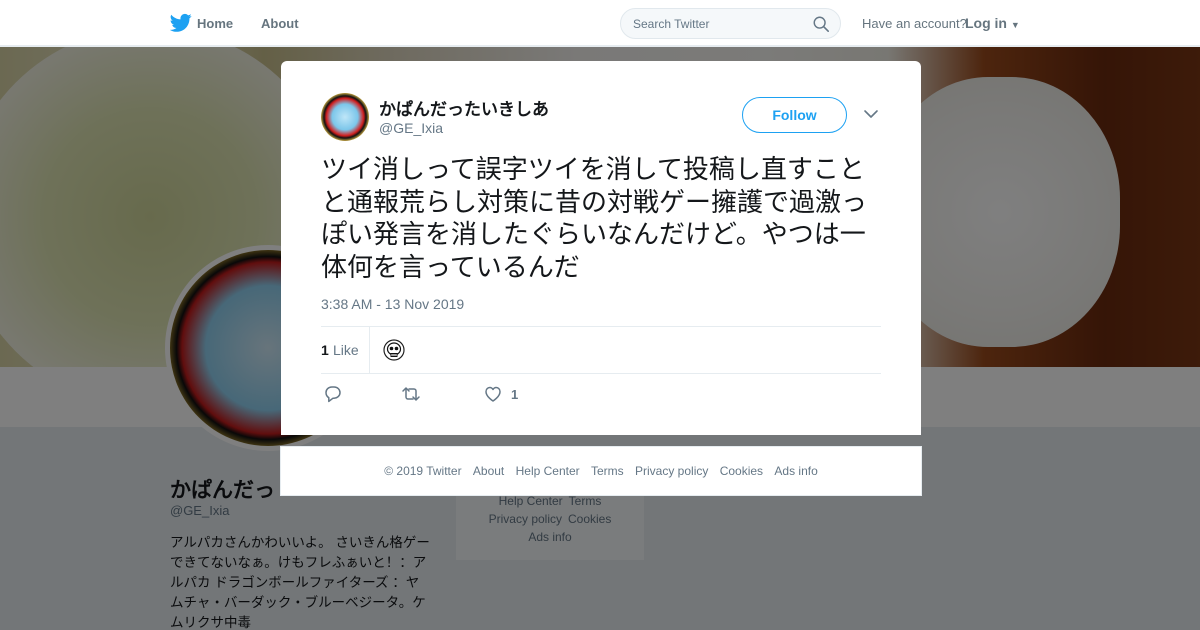 This screenshot has width=1200, height=630. Describe the element at coordinates (345, 117) in the screenshot. I see `tweet-author-avatar` at that location.